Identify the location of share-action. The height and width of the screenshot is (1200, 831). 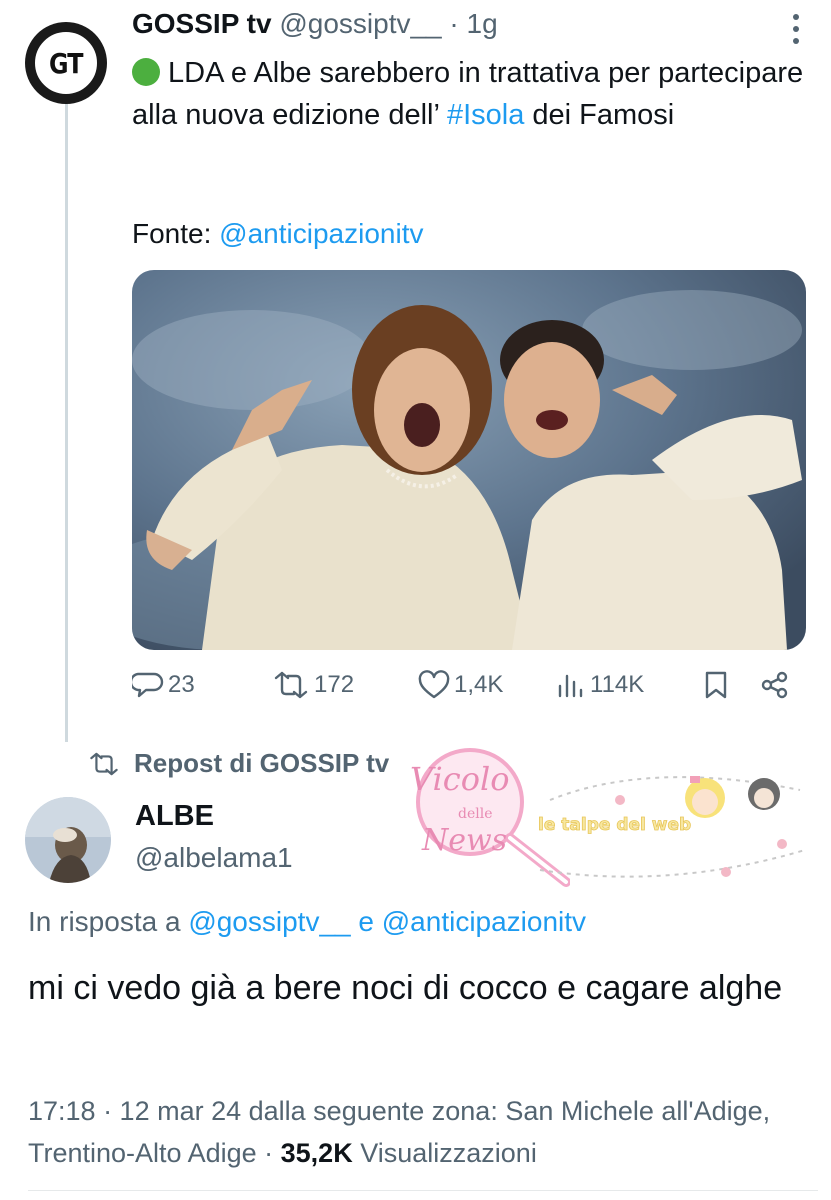
(775, 685).